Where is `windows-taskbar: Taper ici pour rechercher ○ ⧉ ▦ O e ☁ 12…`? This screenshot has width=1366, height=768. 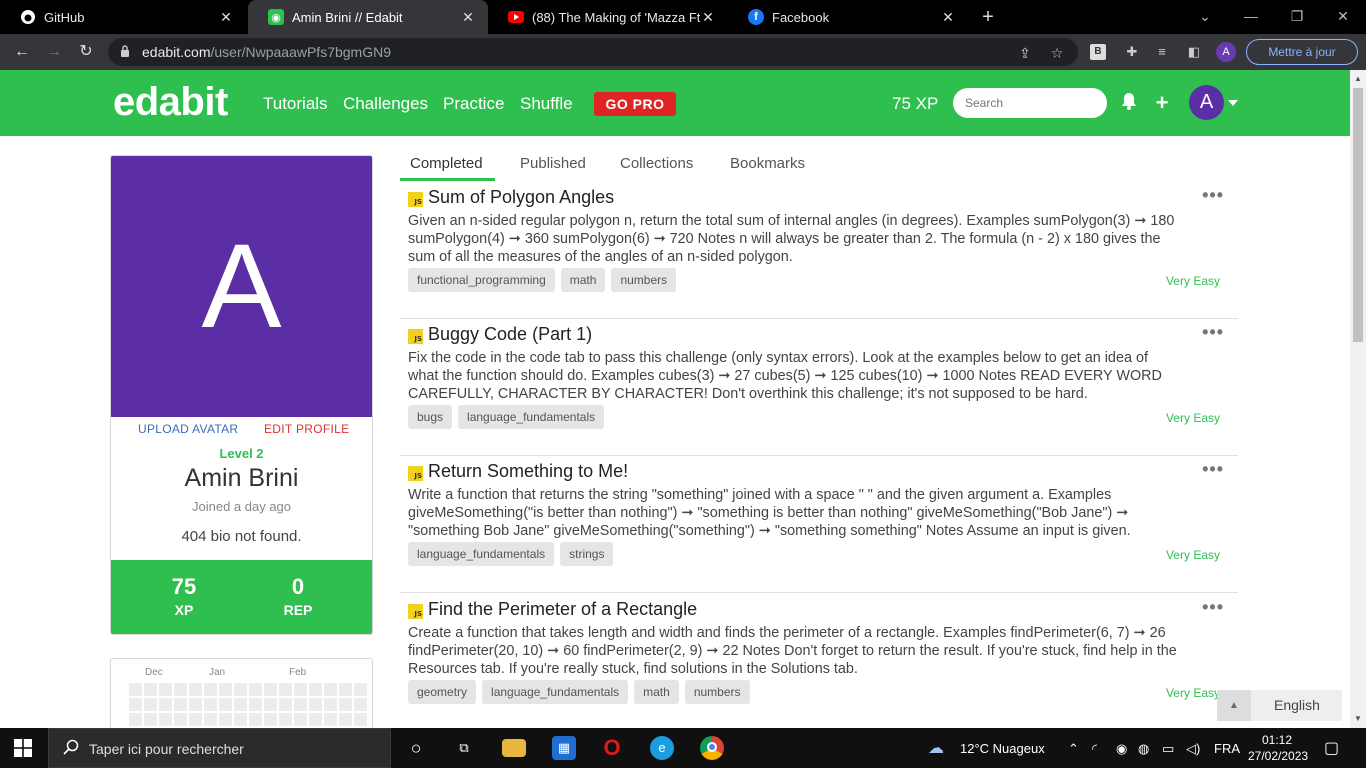
windows-taskbar: Taper ici pour rechercher ○ ⧉ ▦ O e ☁ 12… is located at coordinates (683, 748).